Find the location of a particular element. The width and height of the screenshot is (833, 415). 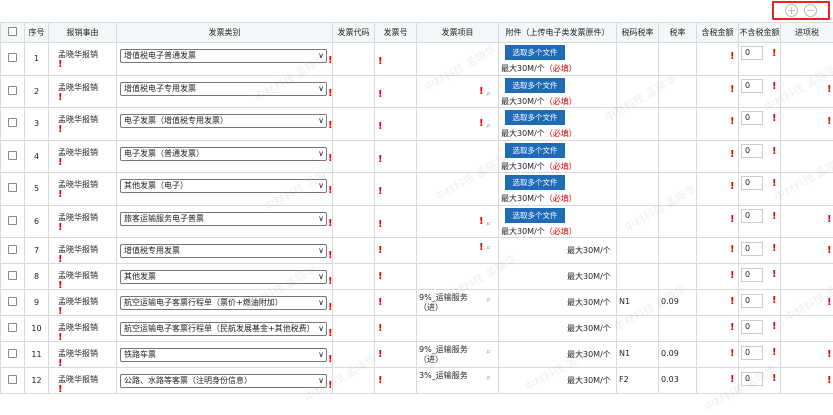

header-select-all is located at coordinates (13, 33).